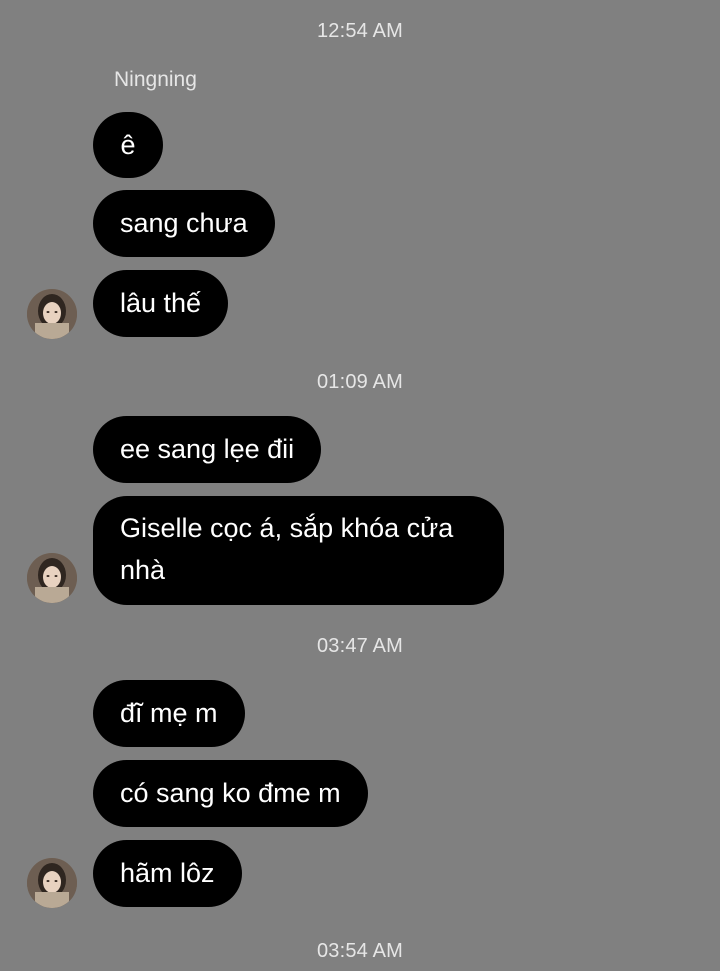  I want to click on timestamp: 03:47 AM, so click(360, 646).